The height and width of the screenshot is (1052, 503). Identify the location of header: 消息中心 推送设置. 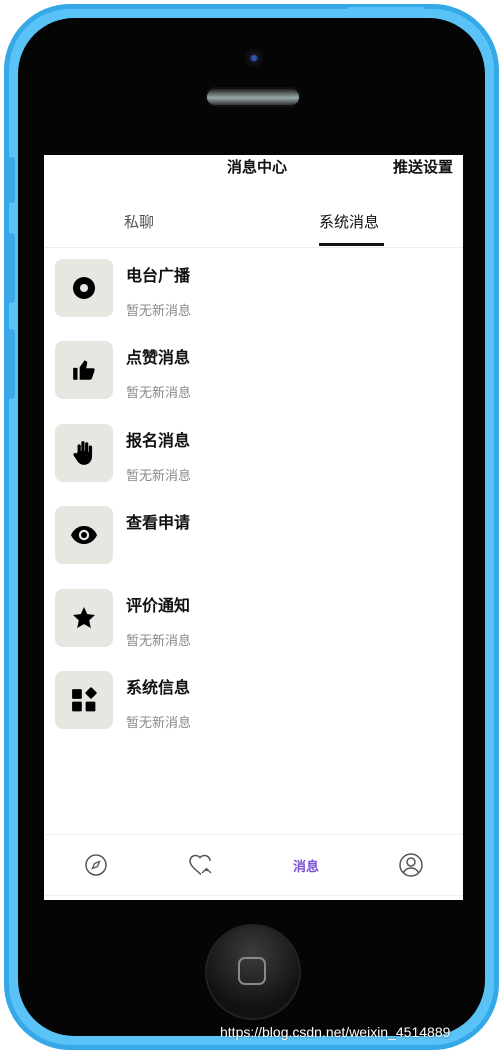
(253, 171).